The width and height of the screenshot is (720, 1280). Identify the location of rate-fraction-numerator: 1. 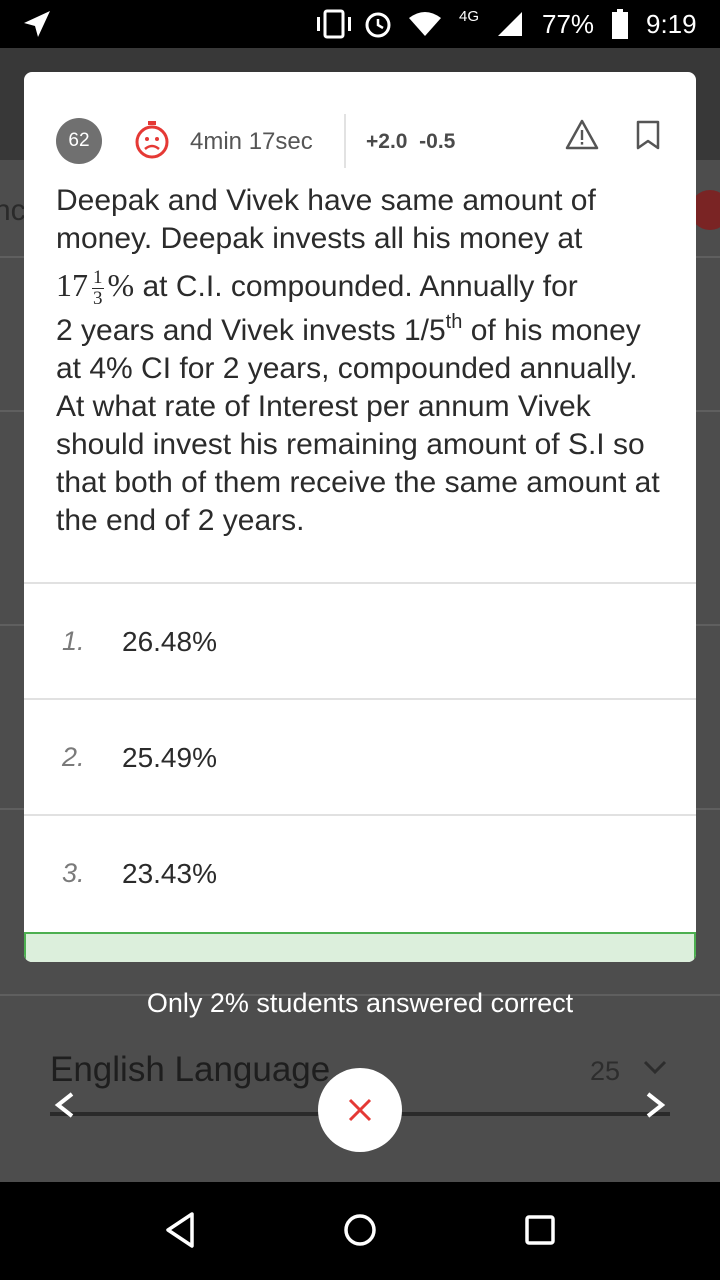
(98, 277).